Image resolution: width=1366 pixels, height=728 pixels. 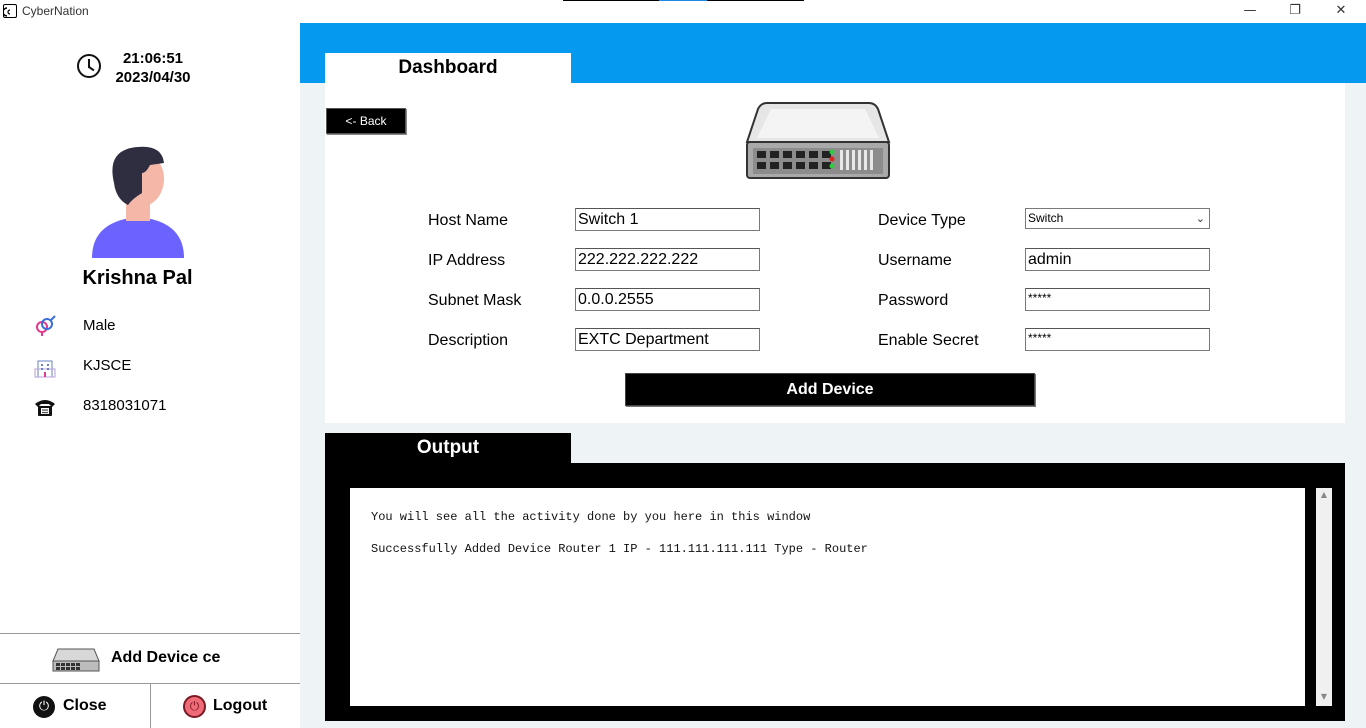 I want to click on app-title: CyberNation, so click(x=55, y=11).